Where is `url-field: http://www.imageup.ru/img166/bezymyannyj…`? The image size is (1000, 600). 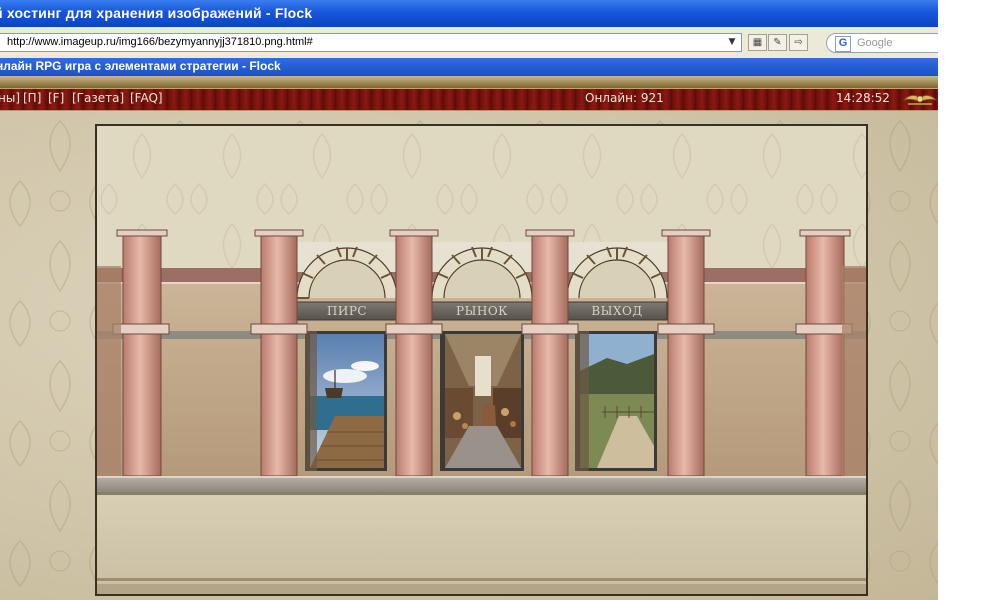 url-field: http://www.imageup.ru/img166/bezymyannyj… is located at coordinates (371, 42).